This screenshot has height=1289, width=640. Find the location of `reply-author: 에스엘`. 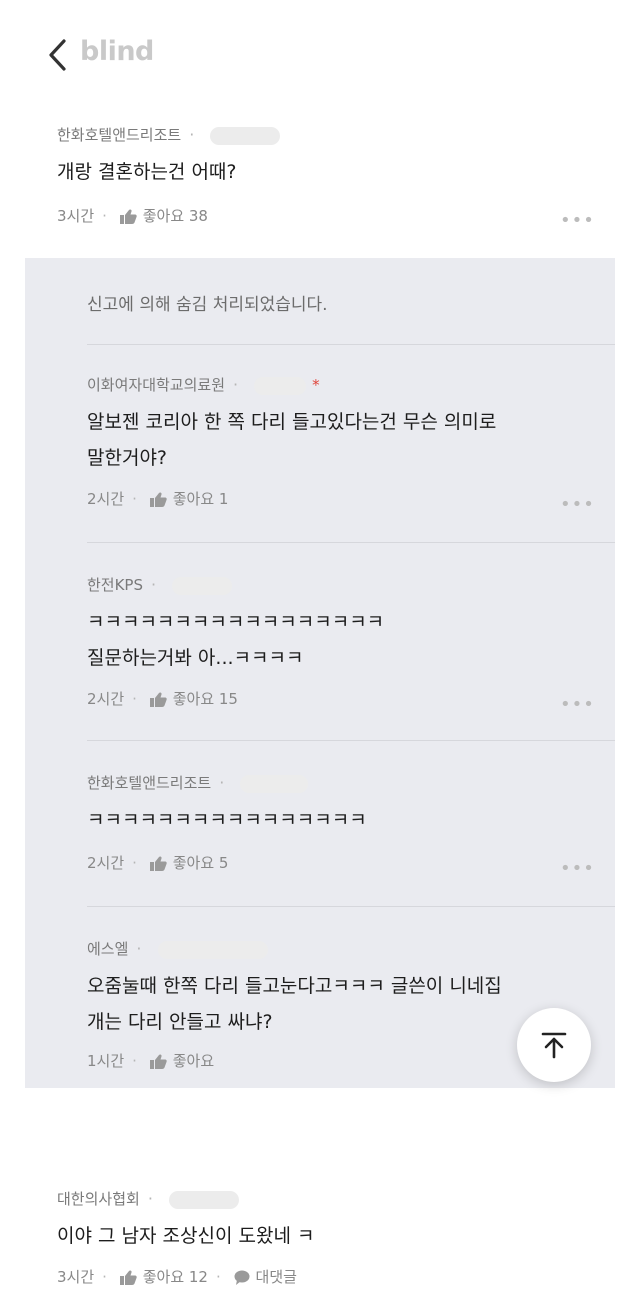

reply-author: 에스엘 is located at coordinates (107, 949).